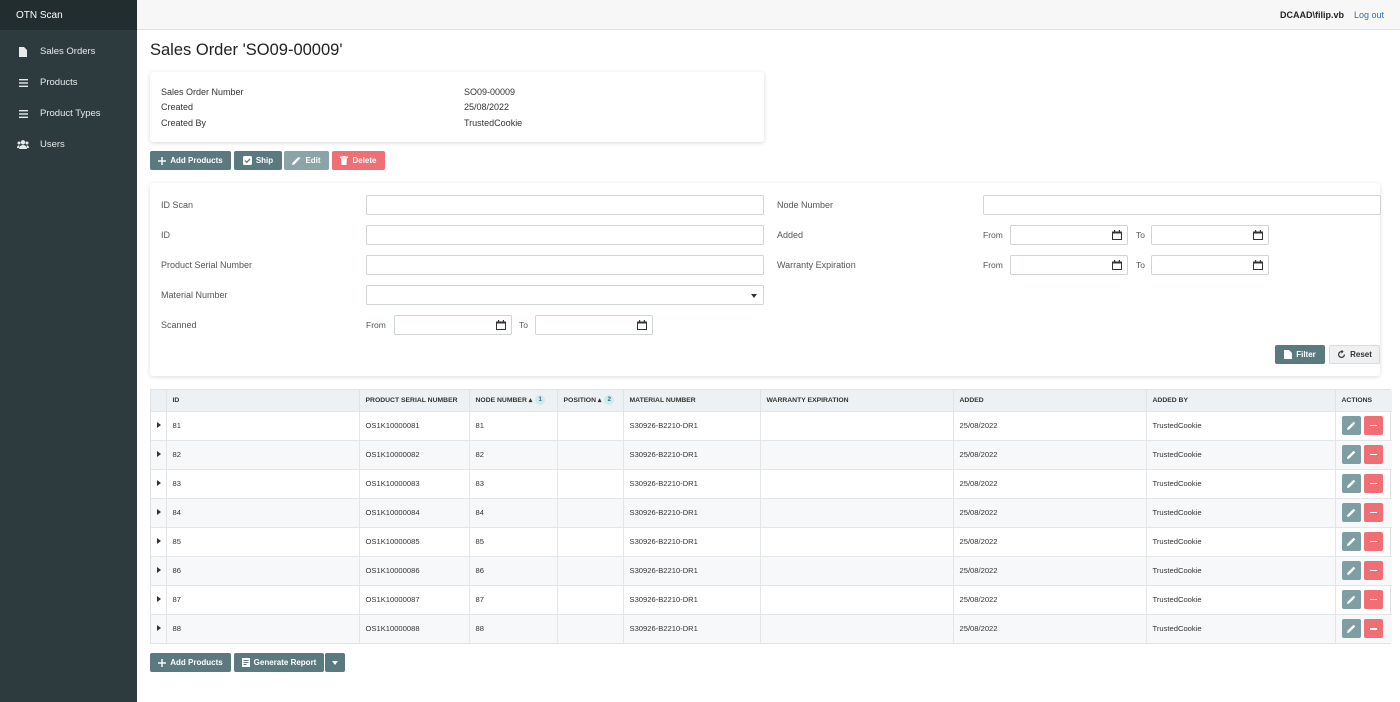 This screenshot has height=702, width=1400. Describe the element at coordinates (692, 400) in the screenshot. I see `column-header-material-number: MATERIAL NUMBER` at that location.